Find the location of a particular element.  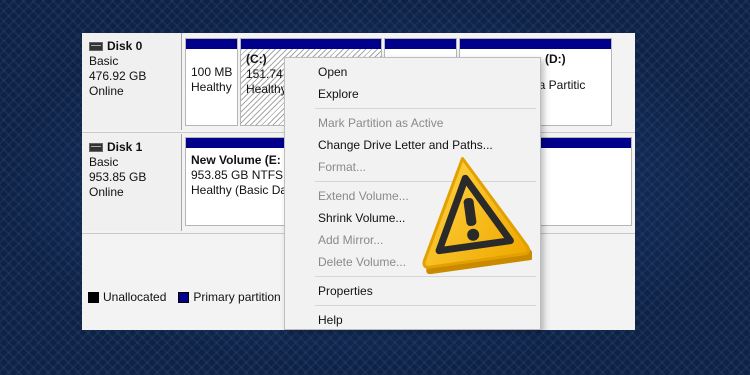

disk-0-status: Online is located at coordinates (106, 91).